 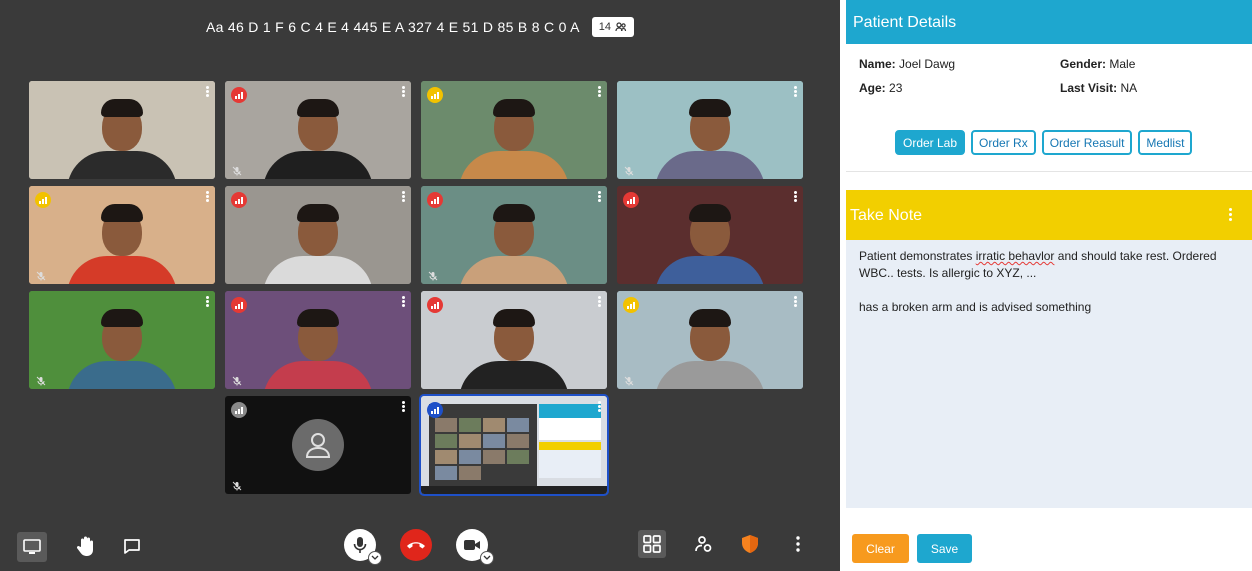 I want to click on order-lab-button: Order Lab, so click(x=930, y=142).